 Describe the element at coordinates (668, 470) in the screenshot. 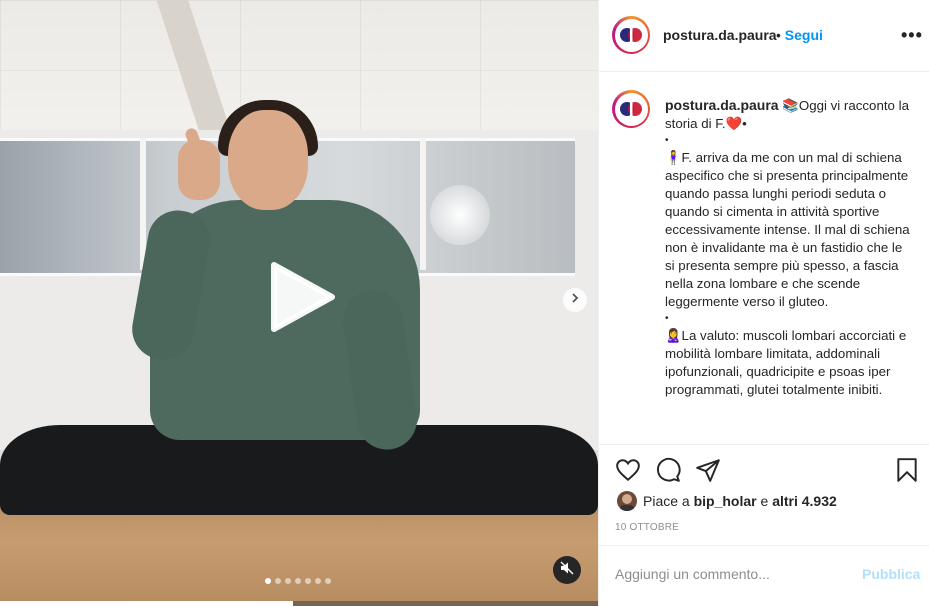

I see `comment-icon` at that location.